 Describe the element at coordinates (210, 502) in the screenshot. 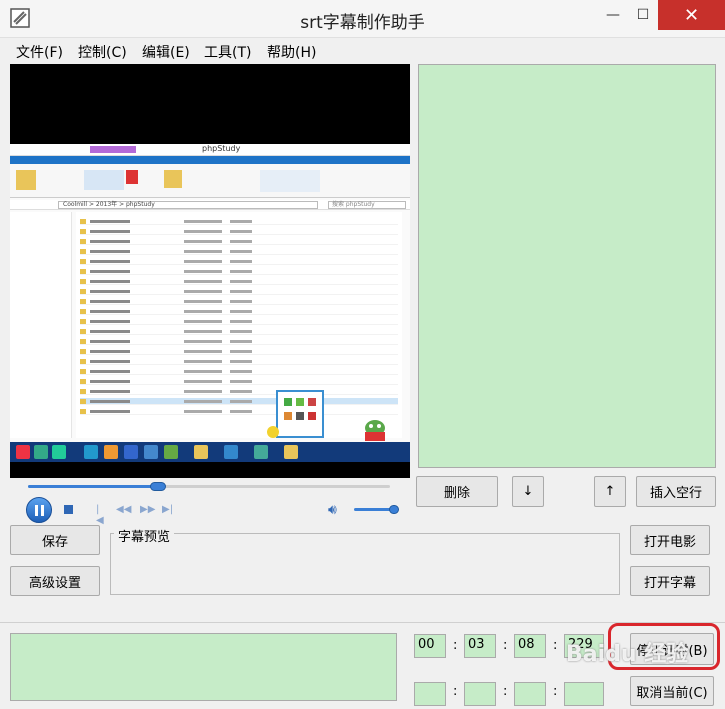

I see `player-controls: |◀ ◀◀ ▶▶ ▶| 🔊︎` at that location.